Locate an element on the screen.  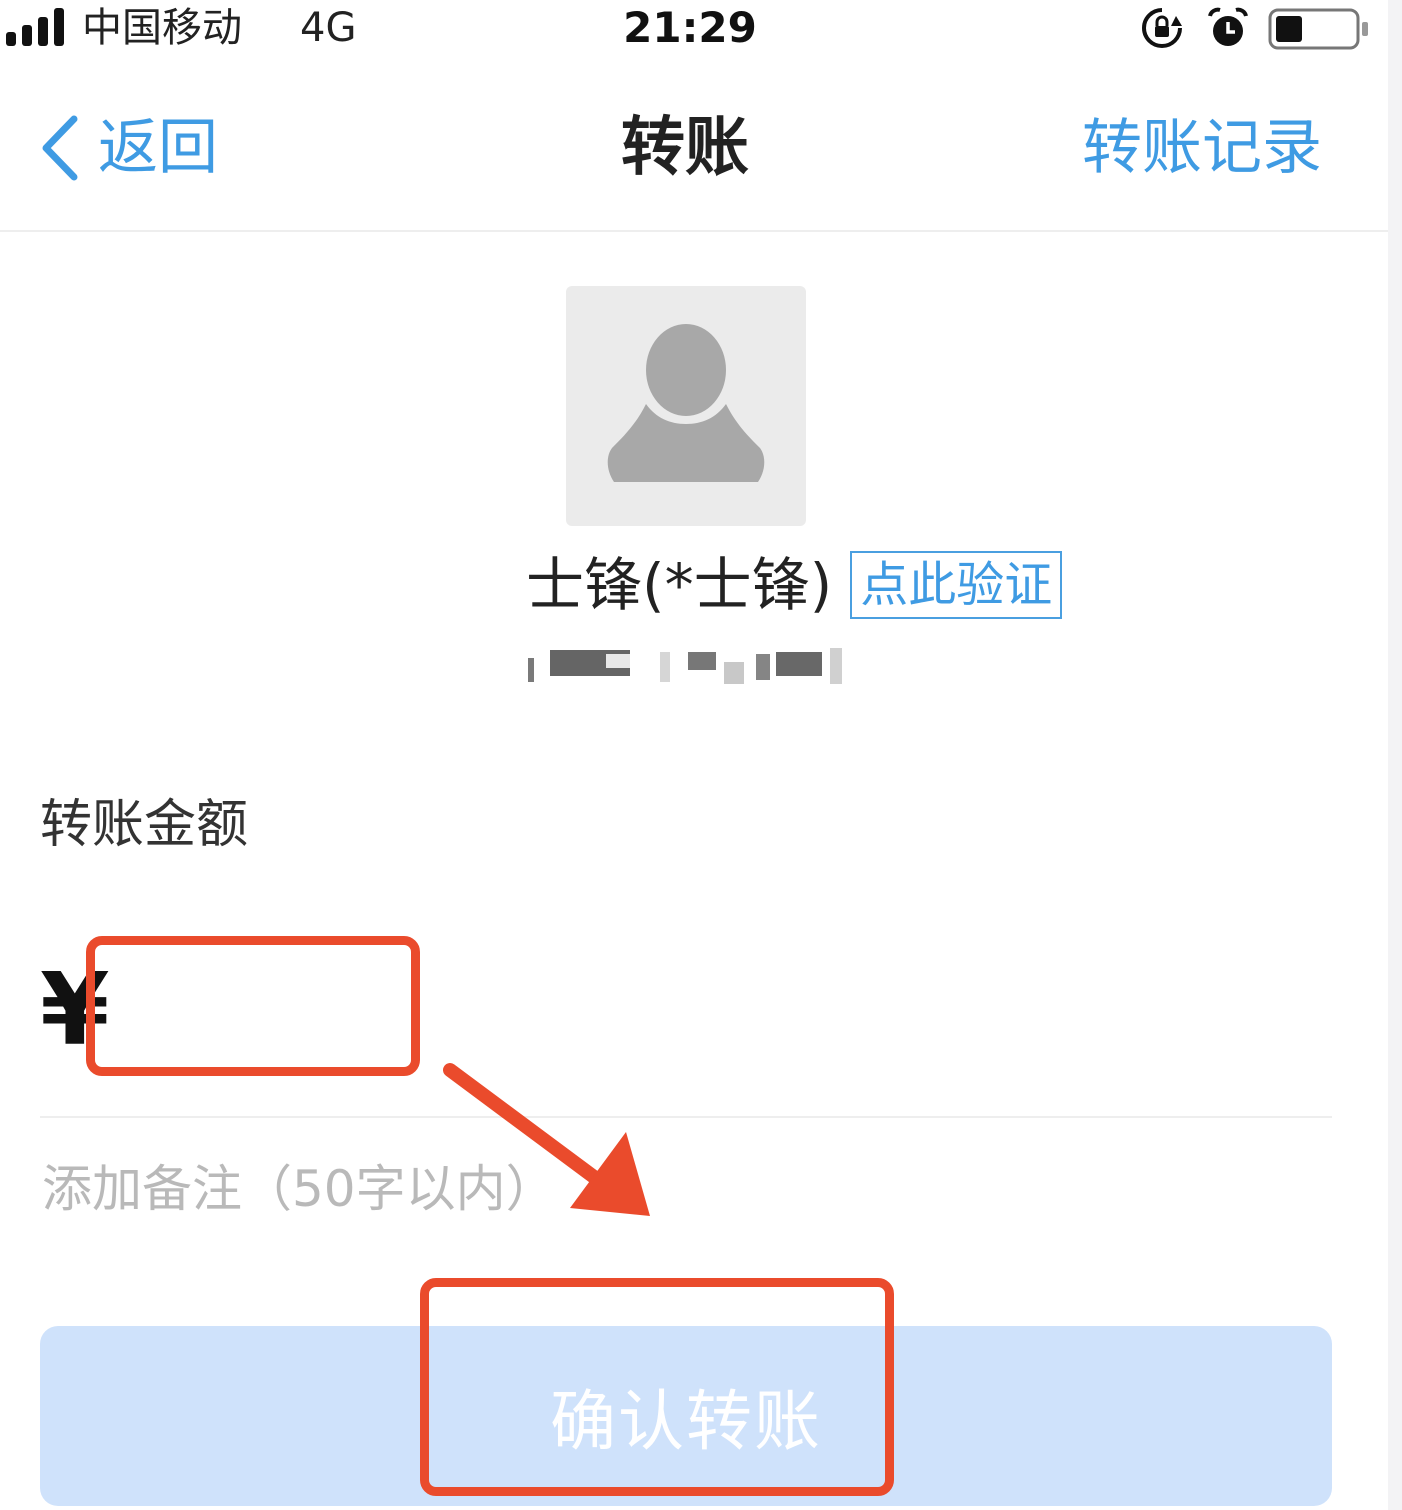
clock: 21:29 is located at coordinates (690, 27).